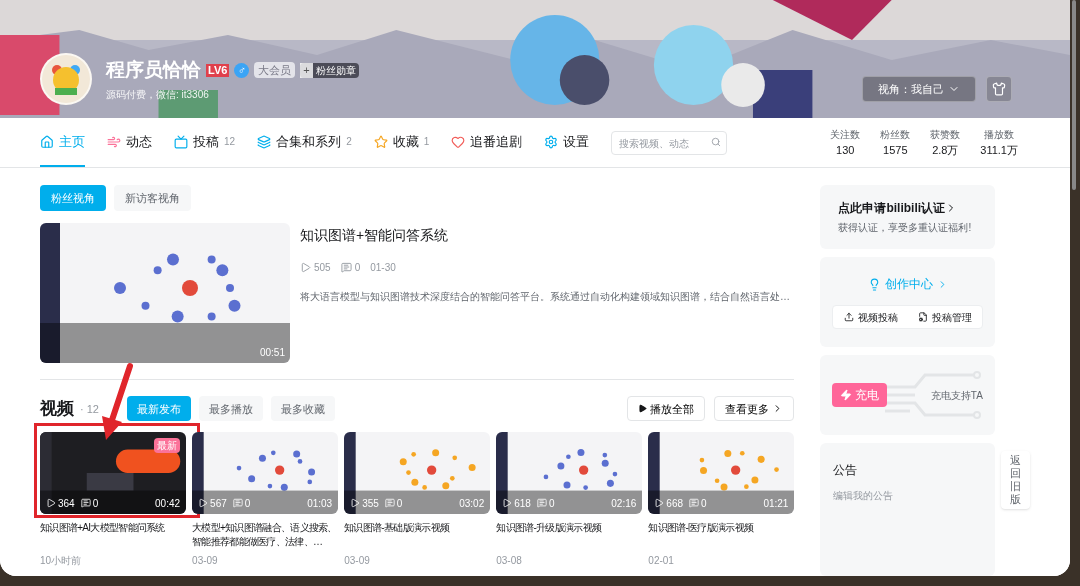 Image resolution: width=1080 pixels, height=586 pixels. Describe the element at coordinates (509, 560) in the screenshot. I see `video-date: 03-08` at that location.